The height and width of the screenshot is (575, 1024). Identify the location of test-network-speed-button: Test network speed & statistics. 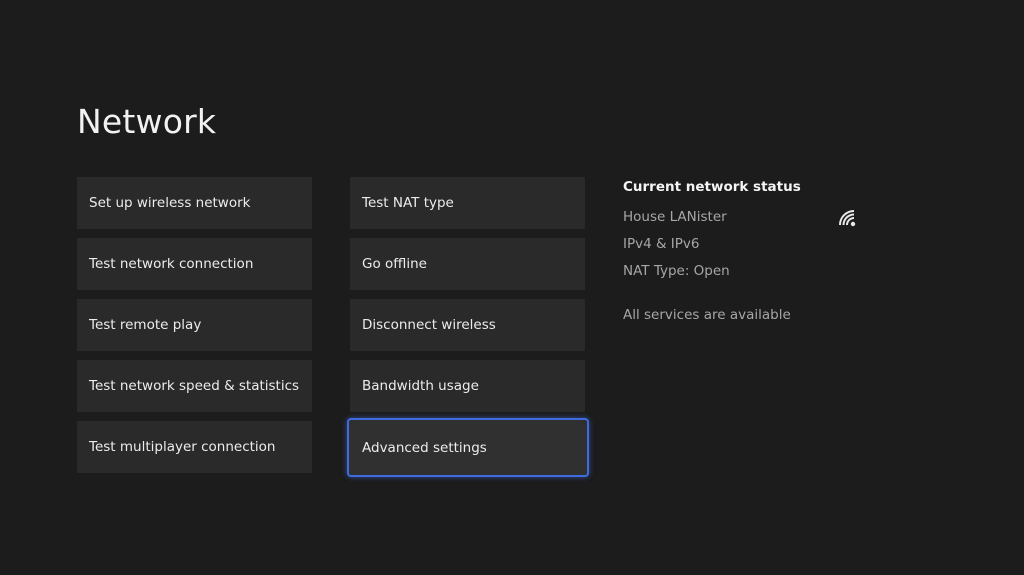
(194, 386).